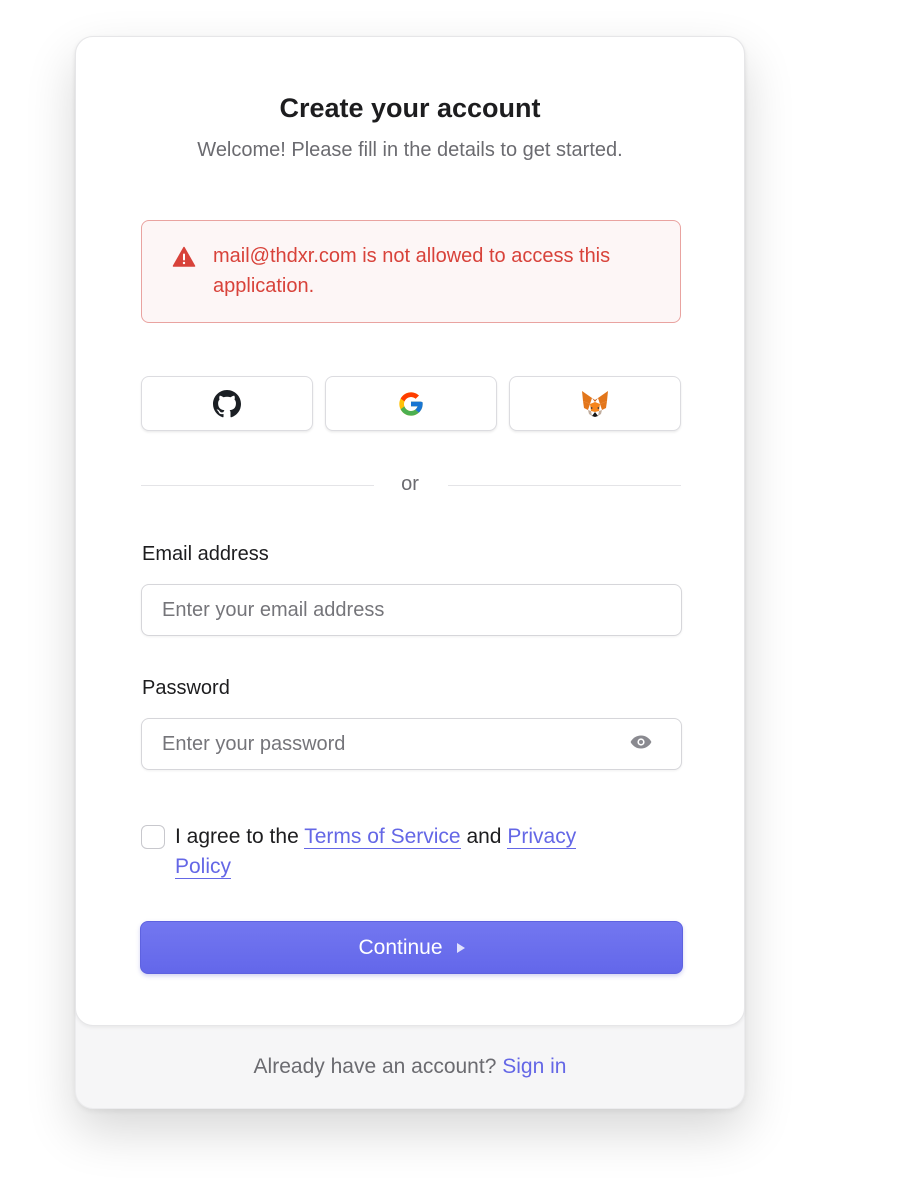  I want to click on google-sign-in-button, so click(411, 403).